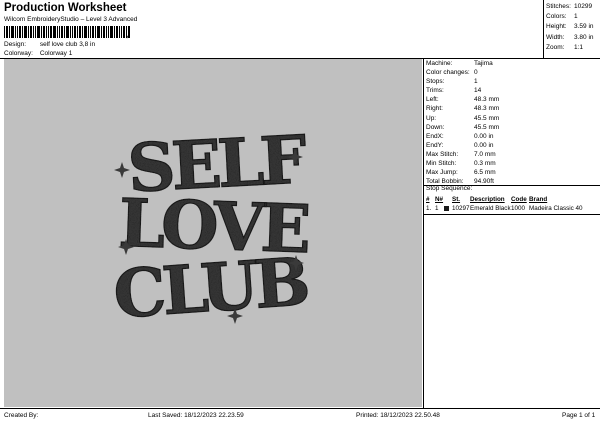 This screenshot has width=600, height=424. I want to click on footer-last-saved: Last Saved: 18/12/2023 22.23.59, so click(196, 415).